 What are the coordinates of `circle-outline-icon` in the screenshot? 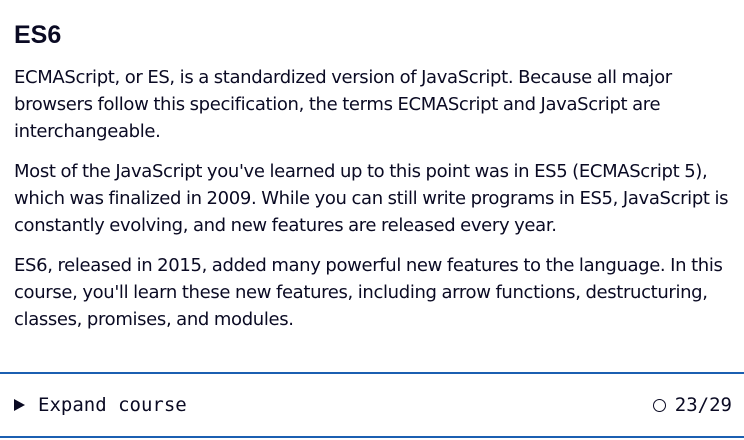 It's located at (659, 405).